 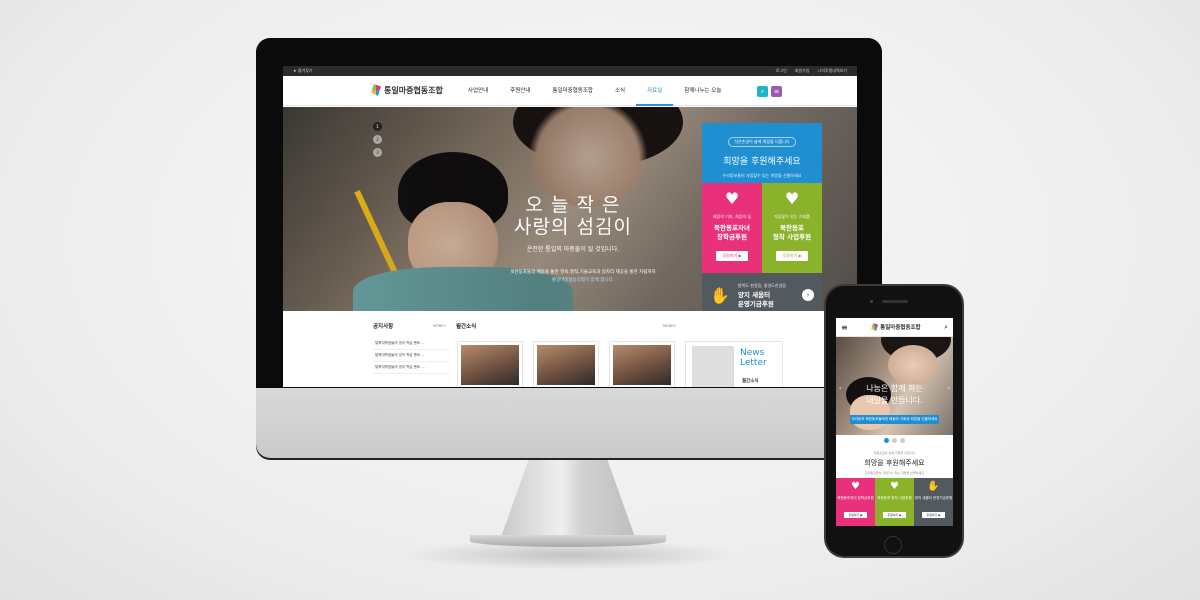 What do you see at coordinates (713, 366) in the screenshot?
I see `newsletter-cover` at bounding box center [713, 366].